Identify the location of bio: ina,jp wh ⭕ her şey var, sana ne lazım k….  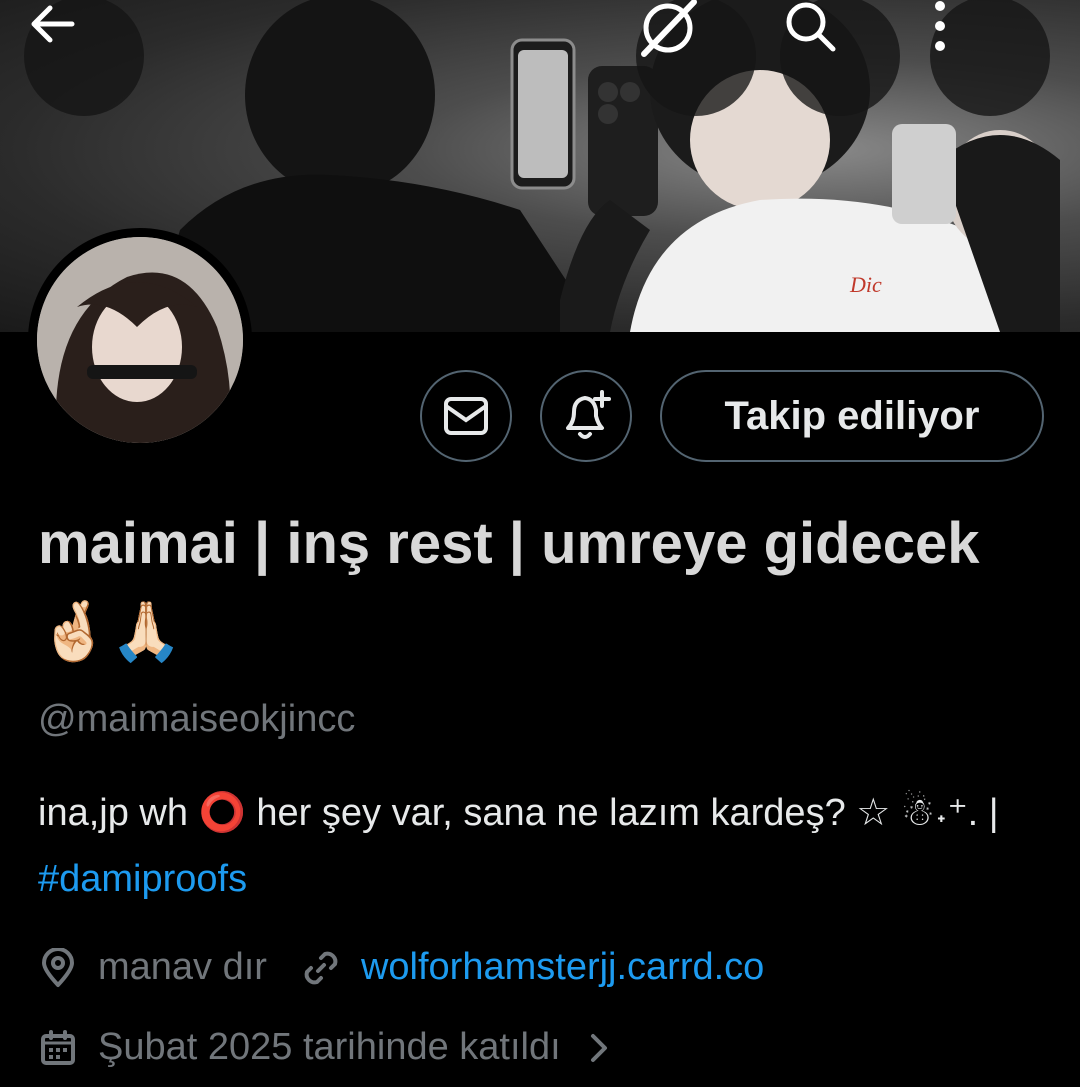
(543, 846).